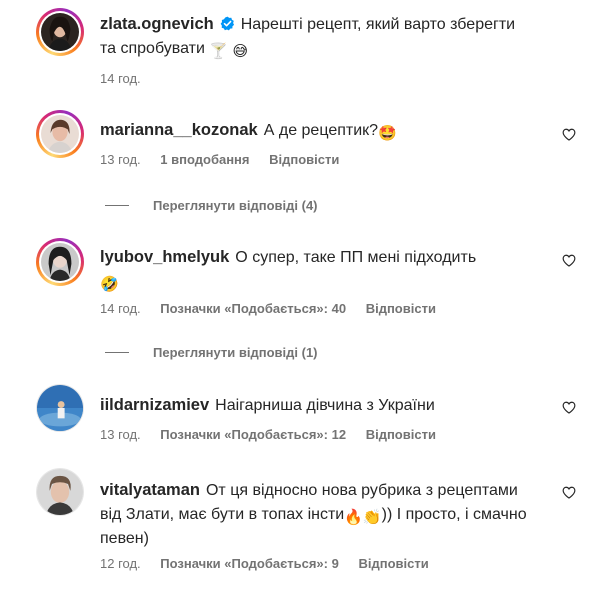 The width and height of the screenshot is (600, 590). Describe the element at coordinates (204, 159) in the screenshot. I see `like-count: 1 вподобання` at that location.